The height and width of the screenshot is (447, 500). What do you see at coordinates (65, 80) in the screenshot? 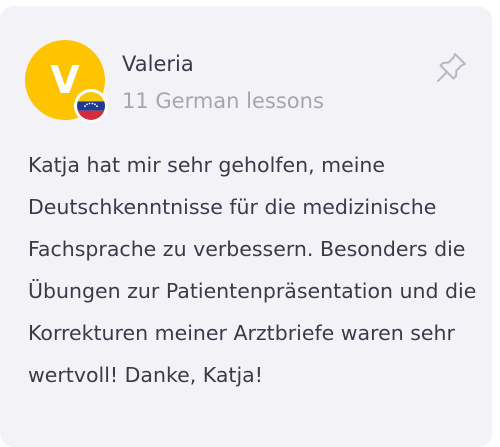
I see `avatar-initial: V` at bounding box center [65, 80].